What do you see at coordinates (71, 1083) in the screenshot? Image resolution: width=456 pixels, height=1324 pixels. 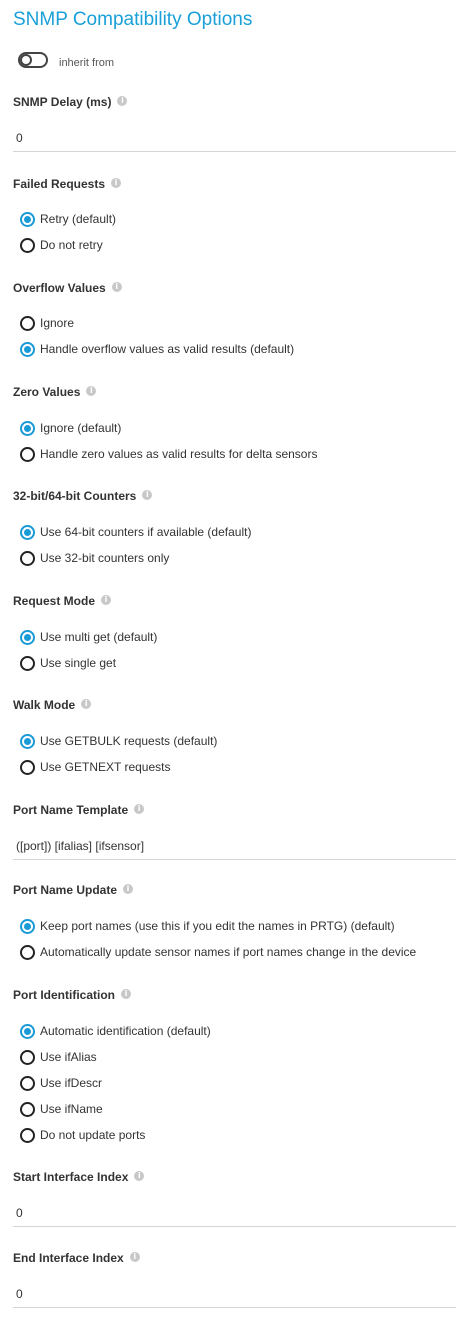 I see `radio-label: Use ifDescr` at bounding box center [71, 1083].